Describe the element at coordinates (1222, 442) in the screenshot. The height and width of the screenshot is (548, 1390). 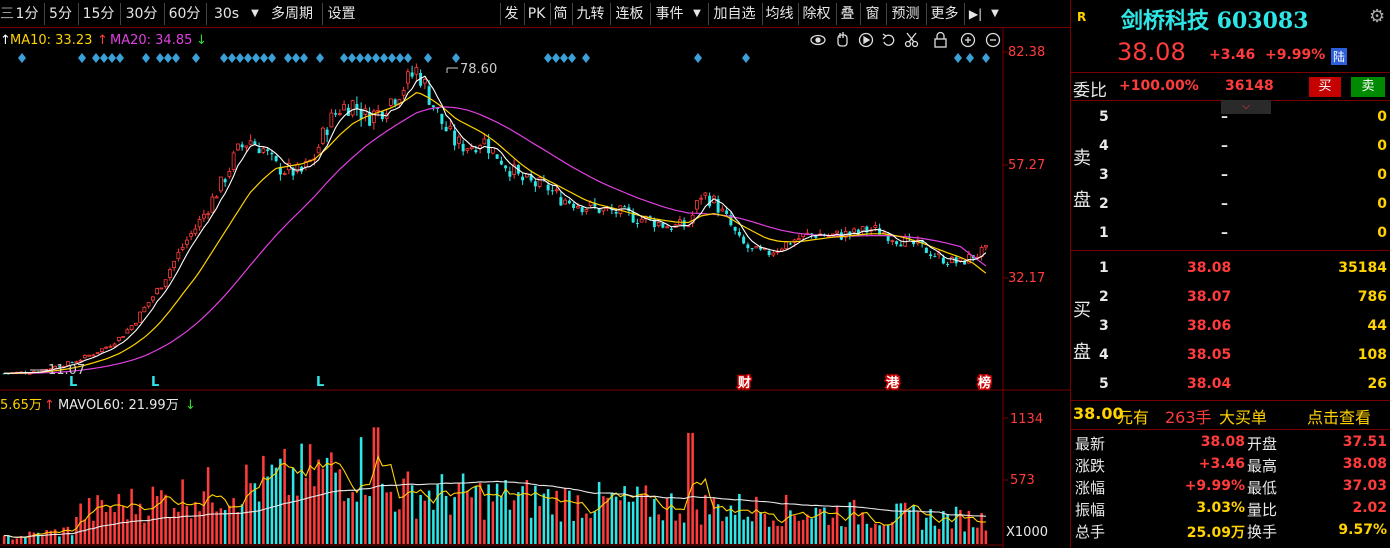
I see `quote-value: 38.08` at that location.